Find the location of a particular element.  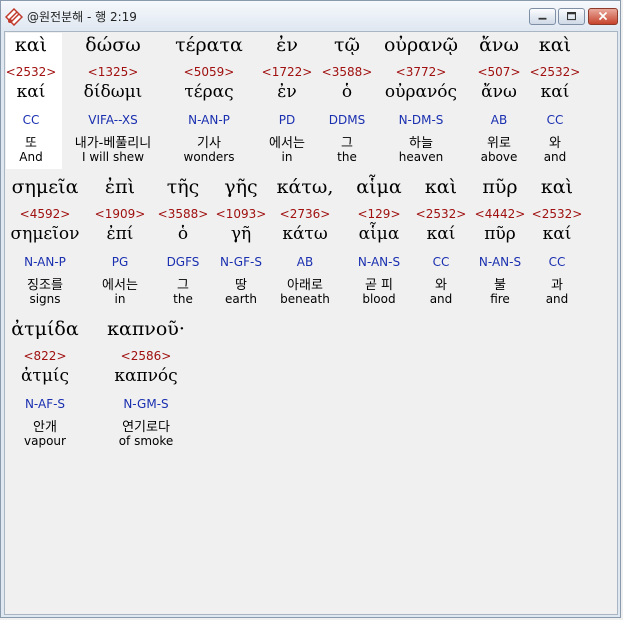

close-icon is located at coordinates (603, 16).